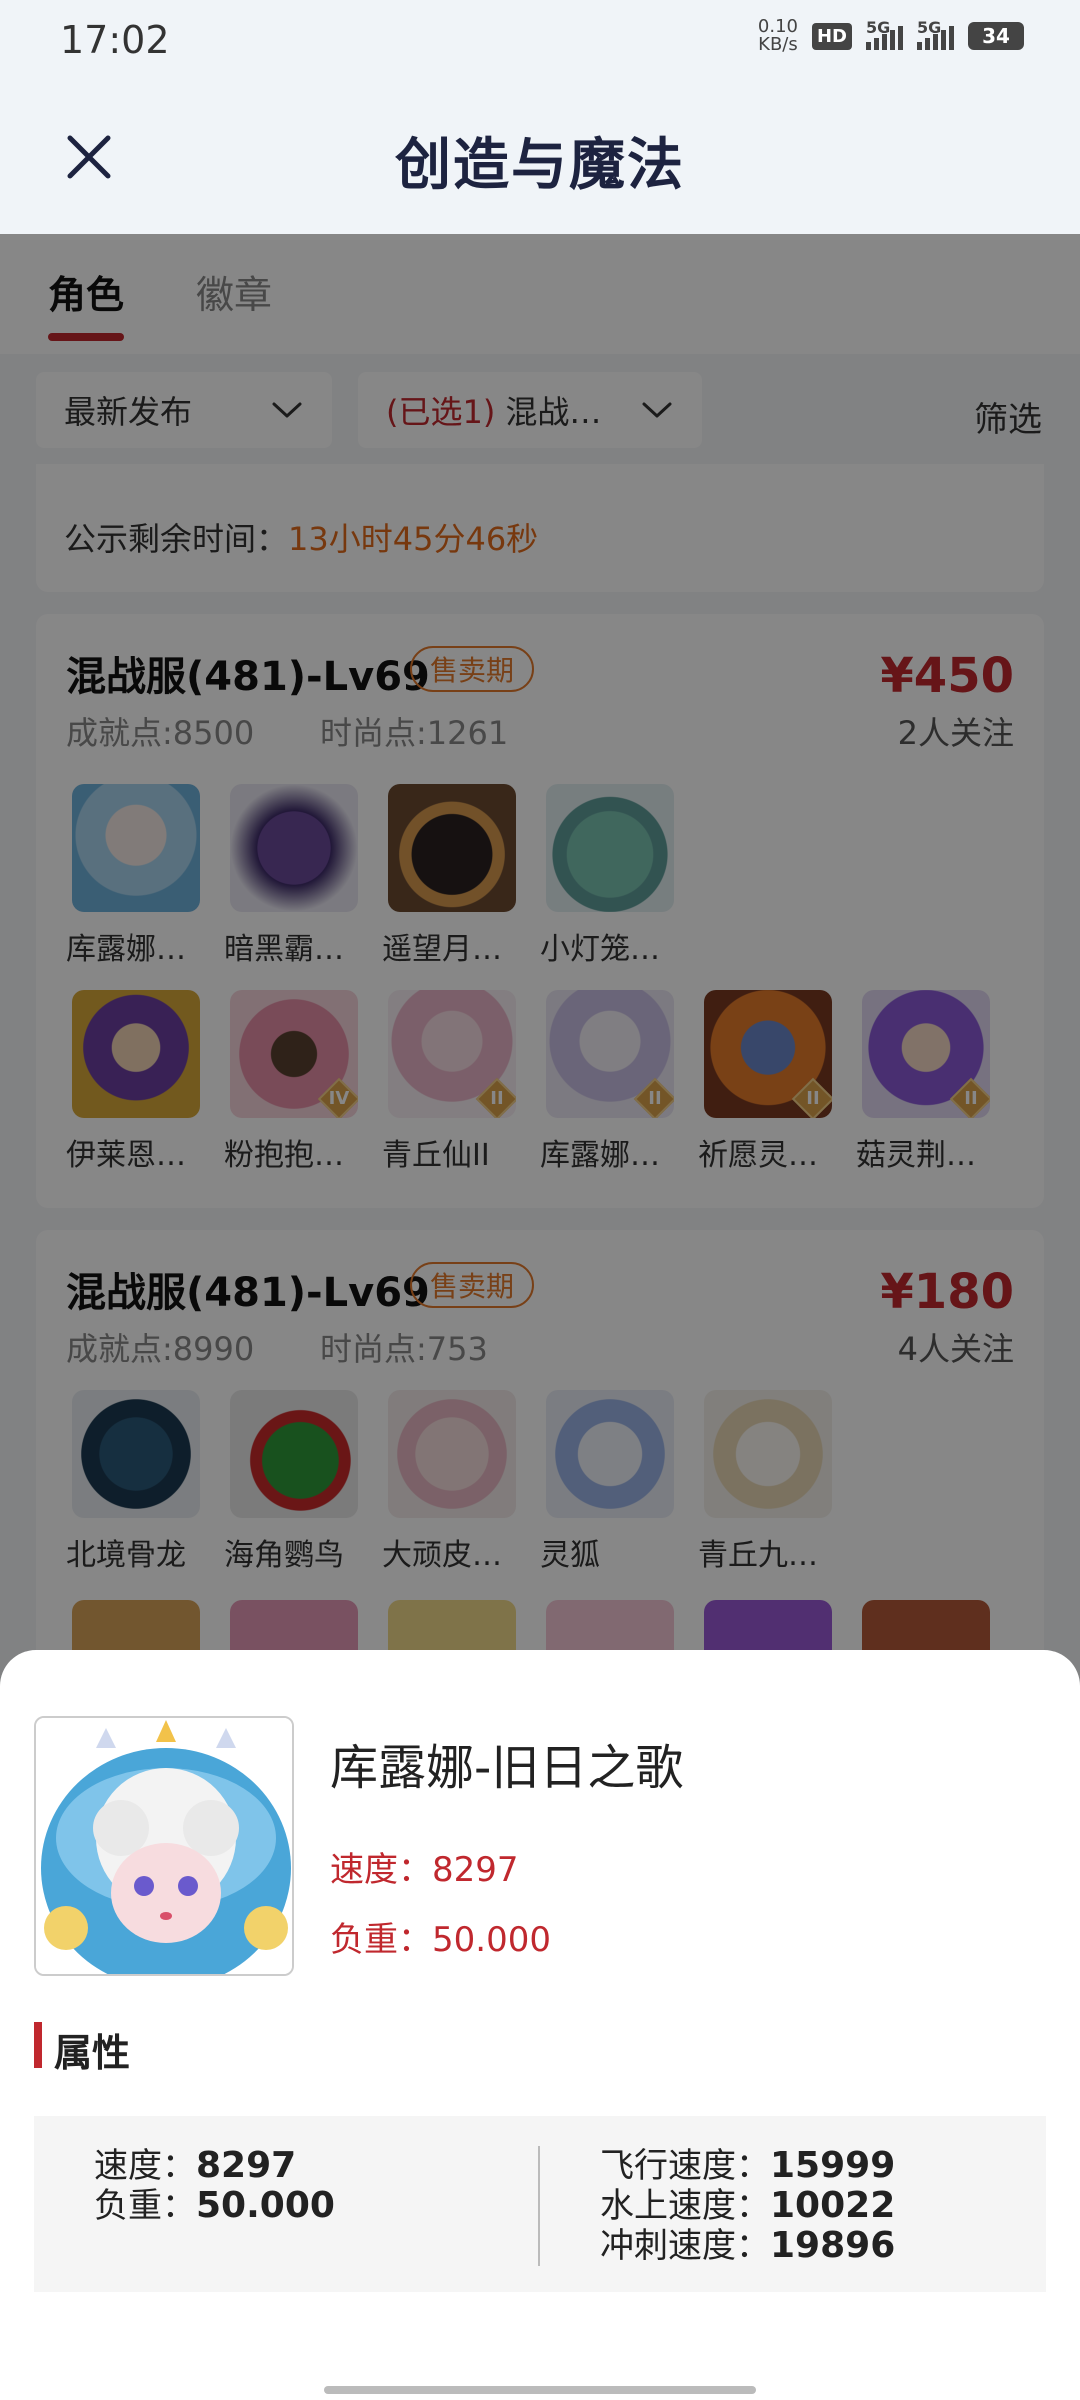  Describe the element at coordinates (685, 2206) in the screenshot. I see `attr-label: 水上速度：` at that location.